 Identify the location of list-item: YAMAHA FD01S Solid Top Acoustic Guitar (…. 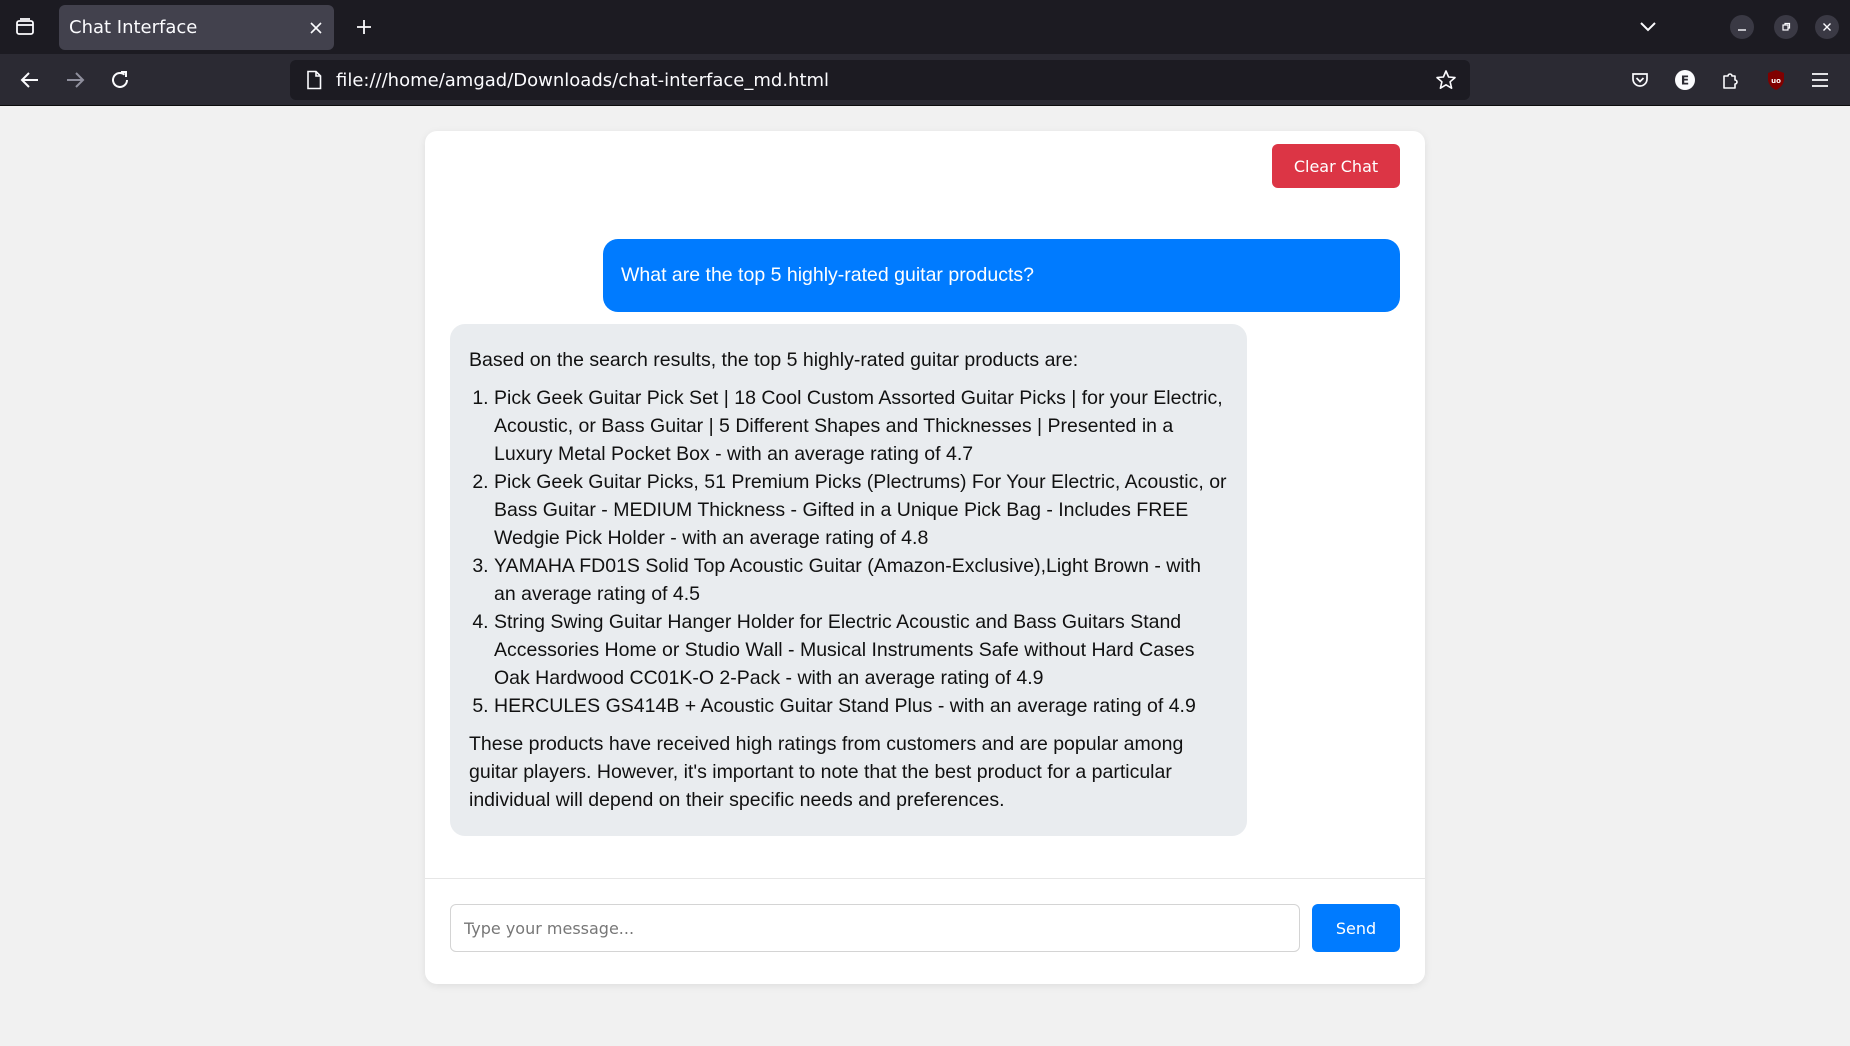
(861, 580).